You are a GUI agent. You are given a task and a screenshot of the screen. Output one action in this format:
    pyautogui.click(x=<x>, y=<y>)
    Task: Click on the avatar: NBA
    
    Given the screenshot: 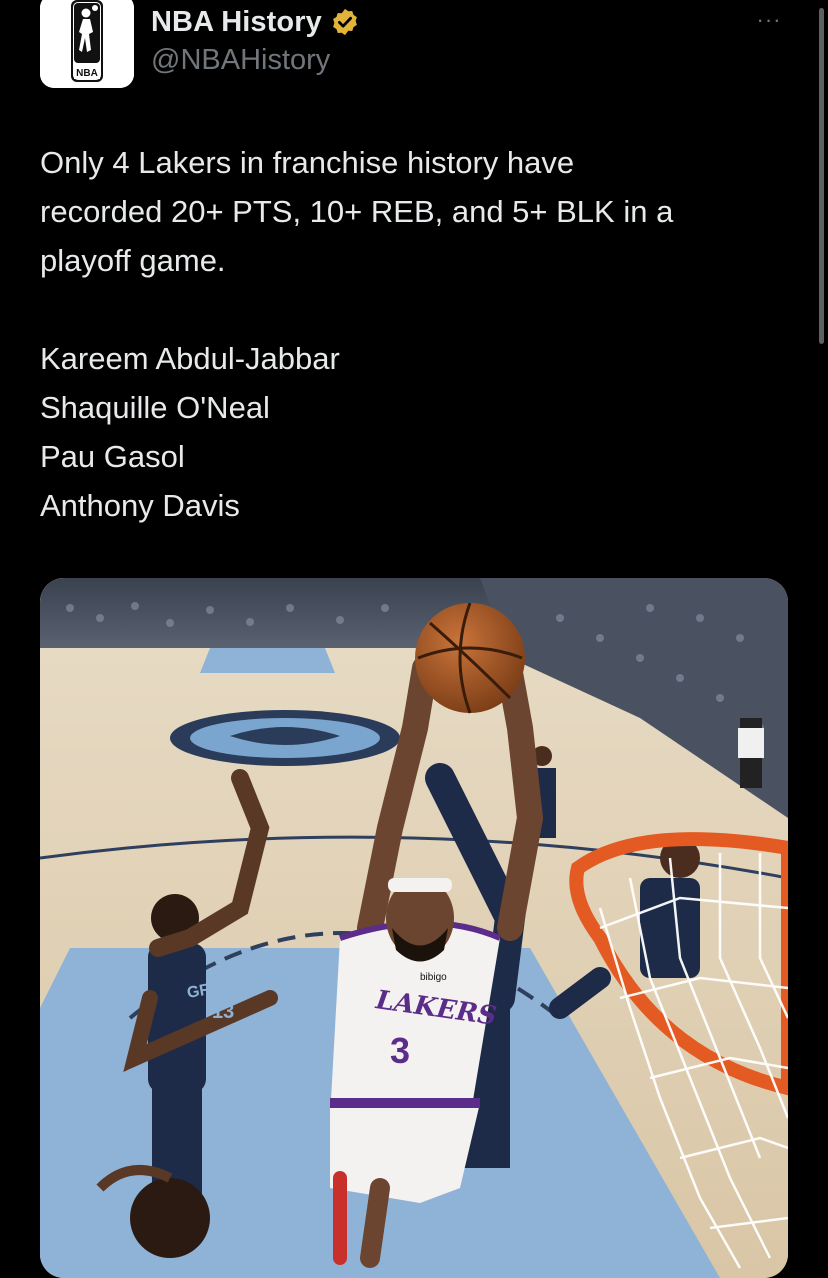 What is the action you would take?
    pyautogui.click(x=87, y=44)
    